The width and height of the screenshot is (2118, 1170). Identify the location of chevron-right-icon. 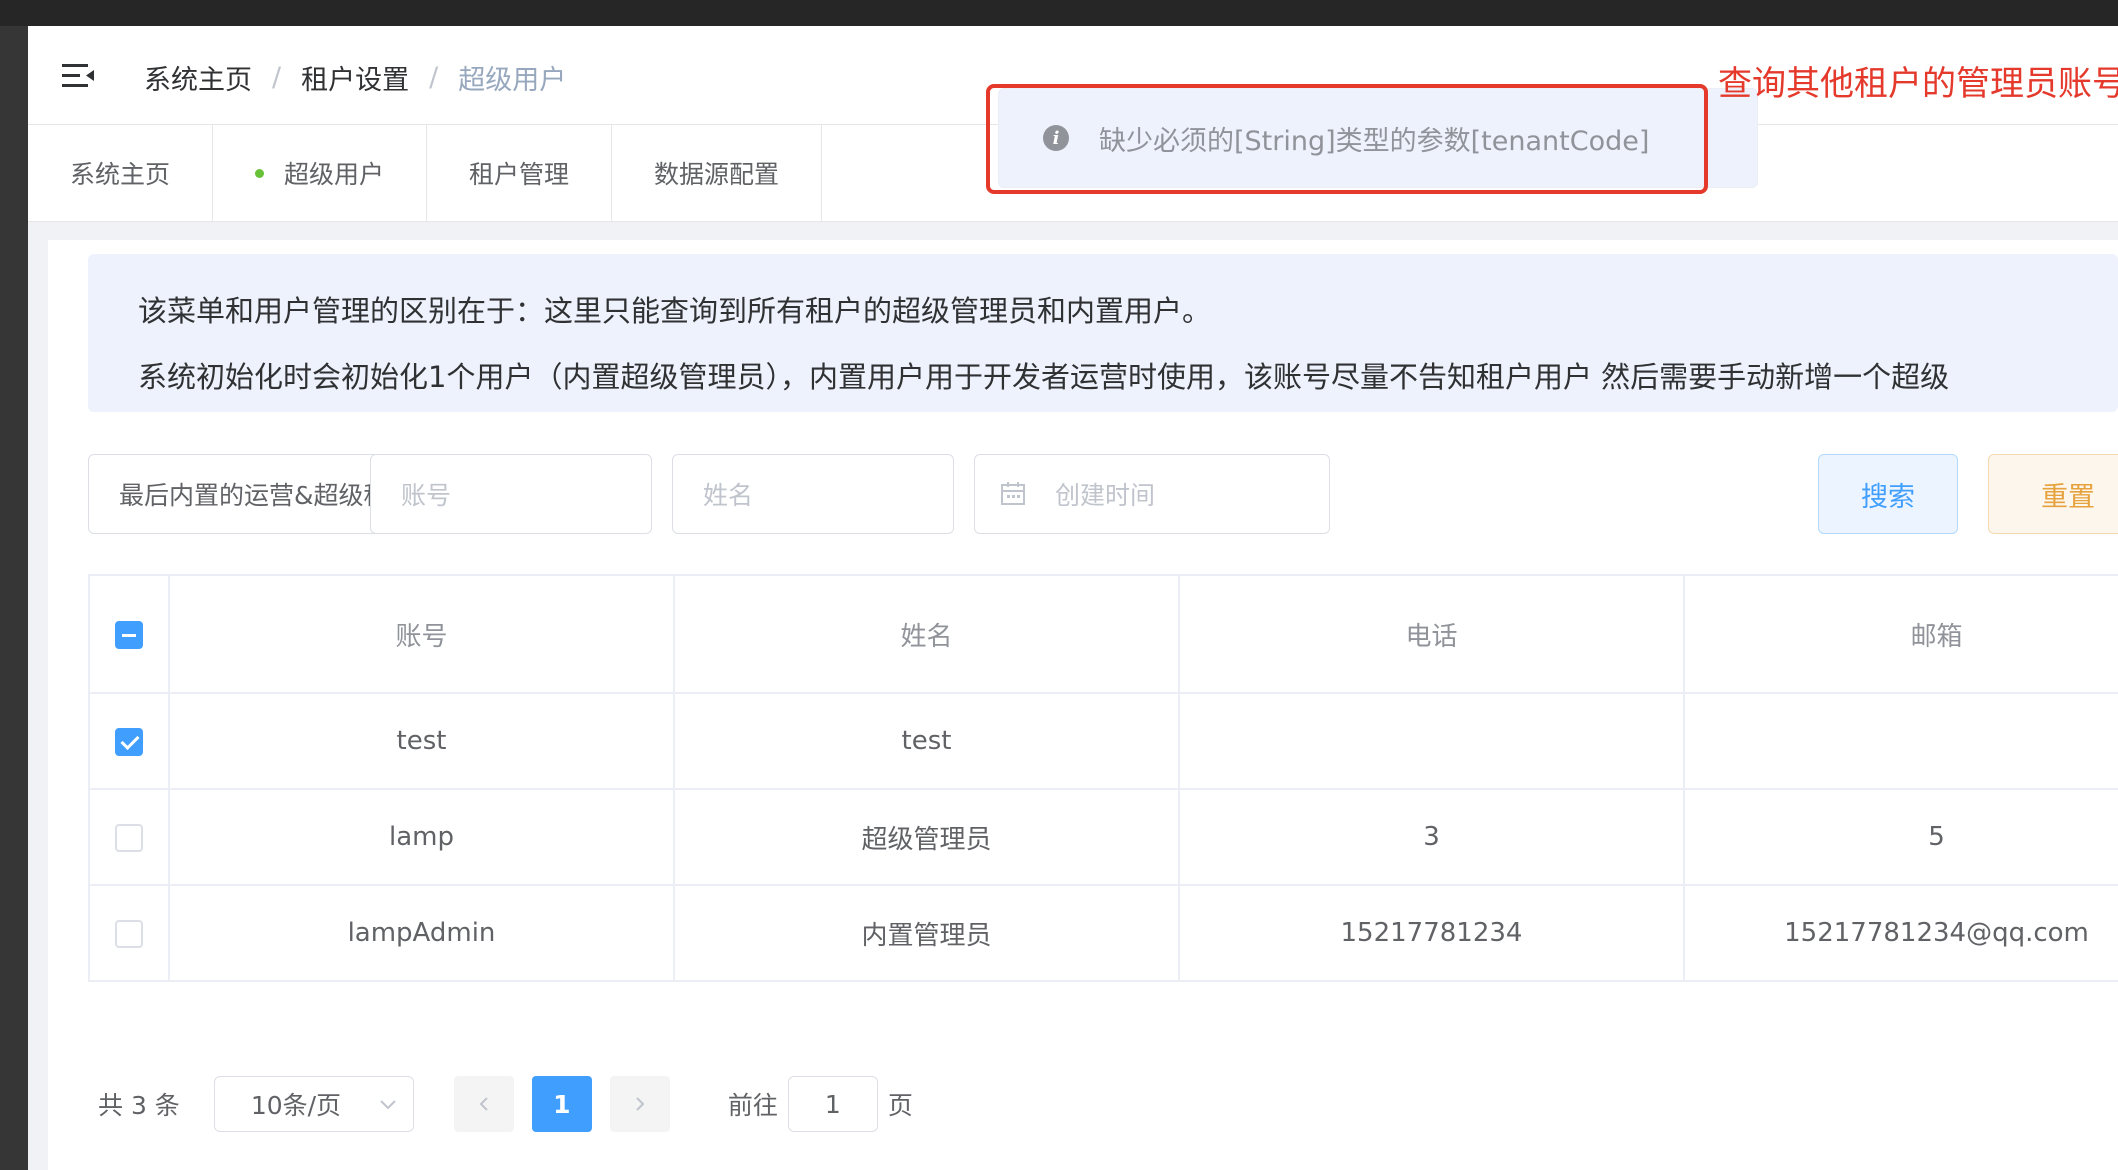
(640, 1104).